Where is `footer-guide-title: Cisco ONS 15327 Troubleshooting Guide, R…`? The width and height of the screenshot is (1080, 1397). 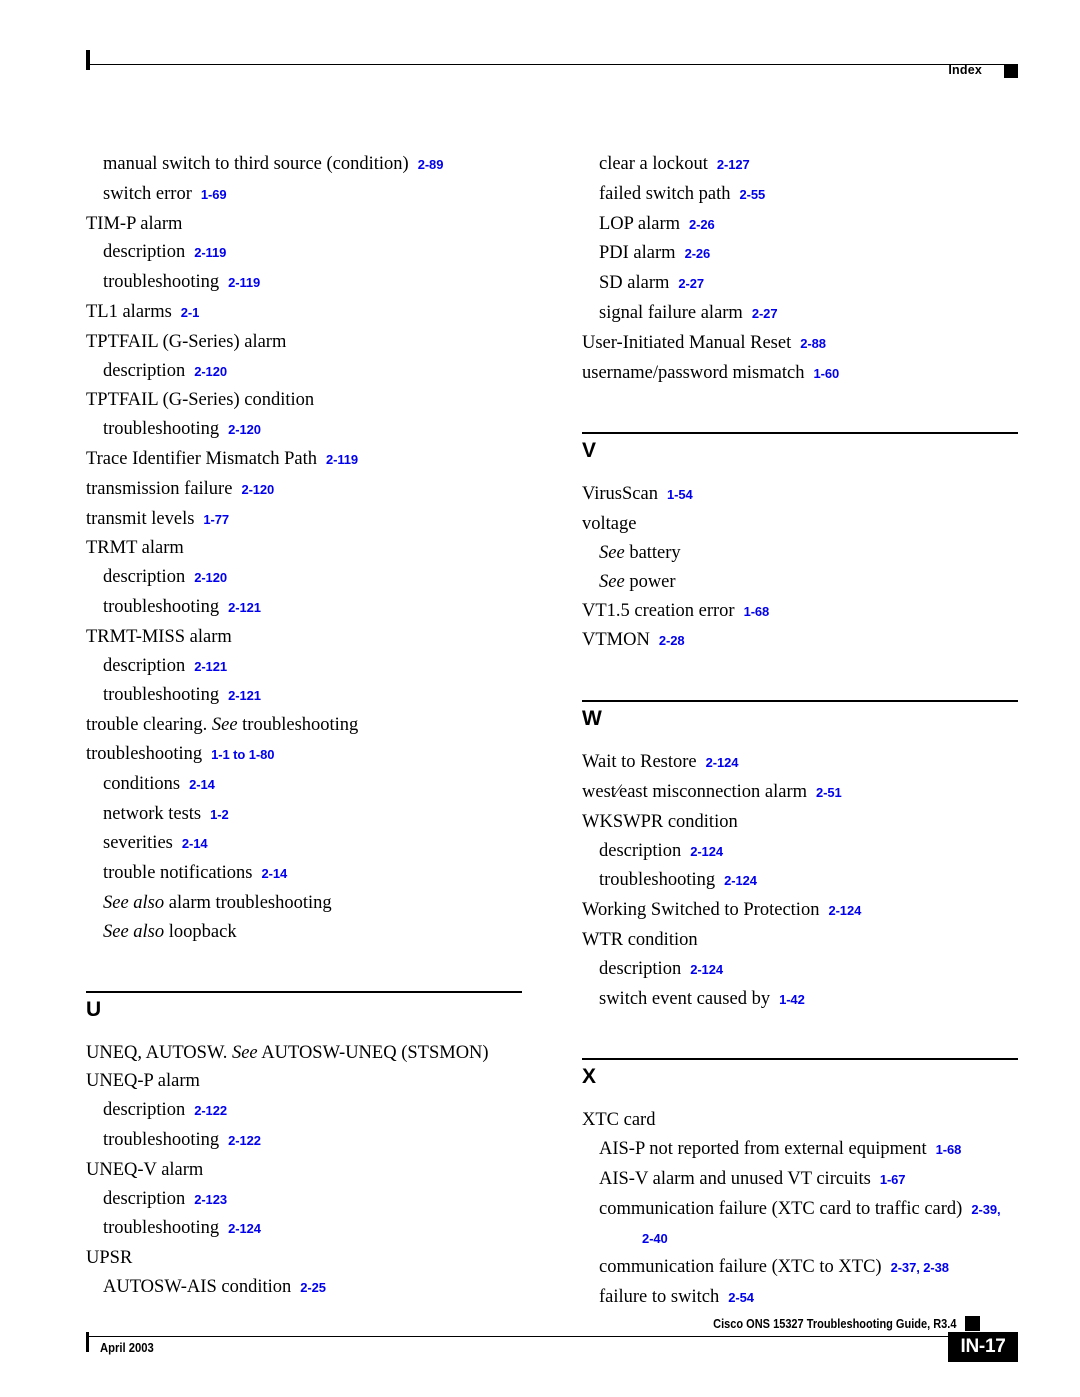
footer-guide-title: Cisco ONS 15327 Troubleshooting Guide, R… is located at coordinates (834, 1324).